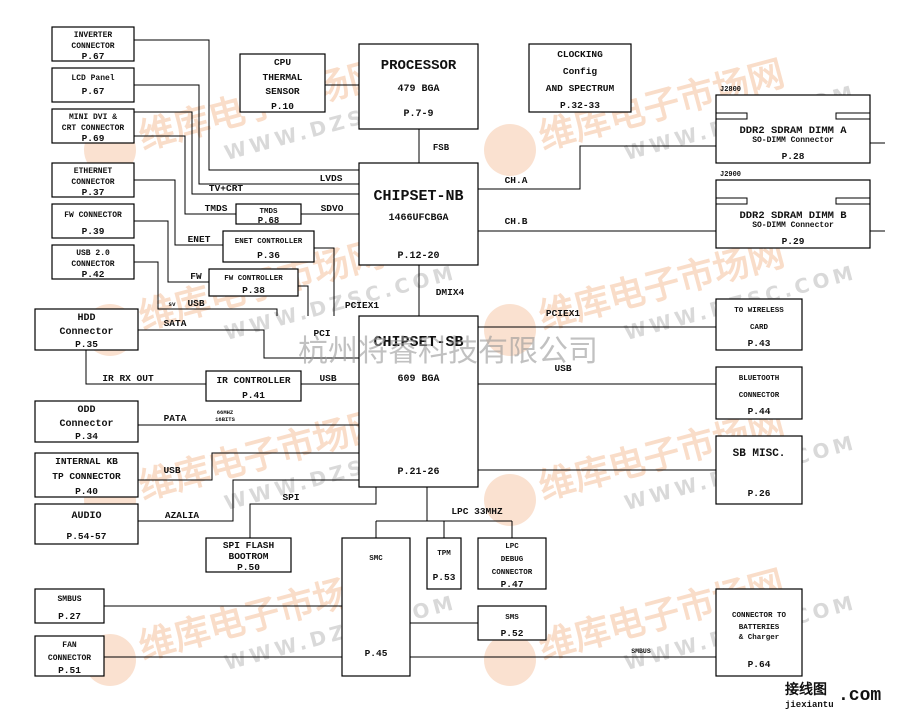  Describe the element at coordinates (516, 180) in the screenshot. I see `bus-label-cha: CH.A` at that location.